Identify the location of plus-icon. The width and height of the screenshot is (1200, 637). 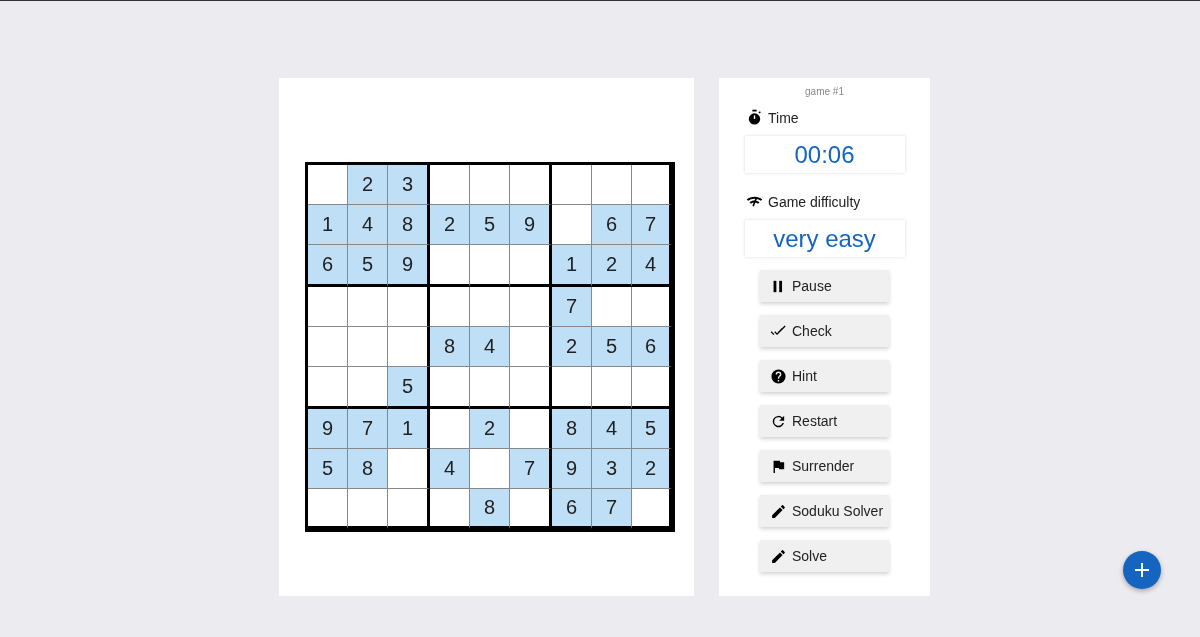
(1142, 570).